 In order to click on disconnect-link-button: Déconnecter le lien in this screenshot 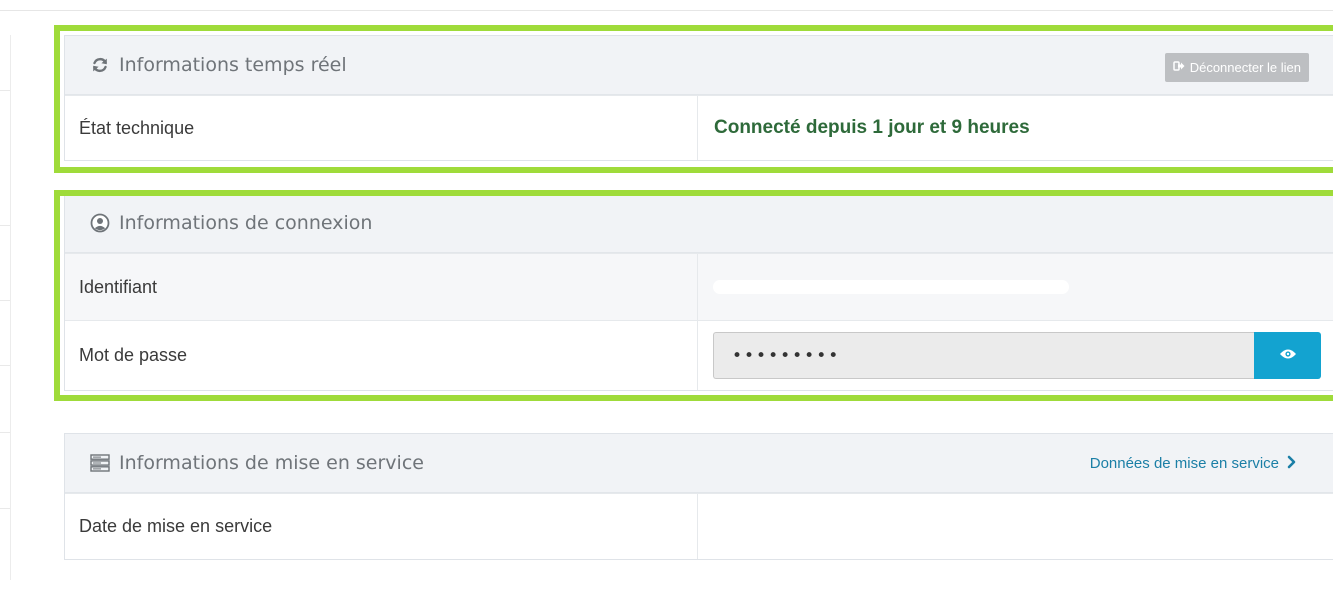, I will do `click(1236, 67)`.